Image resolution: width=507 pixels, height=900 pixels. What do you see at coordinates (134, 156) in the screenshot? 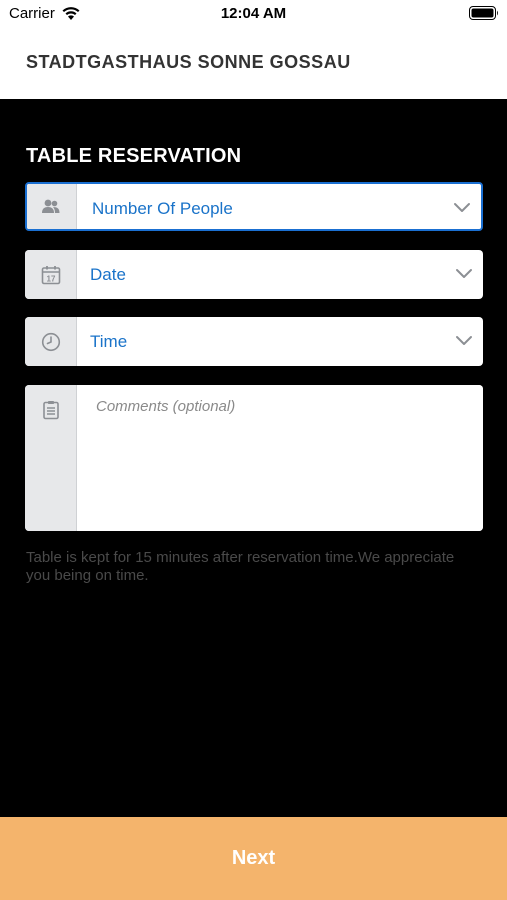
I see `section-title: TABLE RESERVATION` at bounding box center [134, 156].